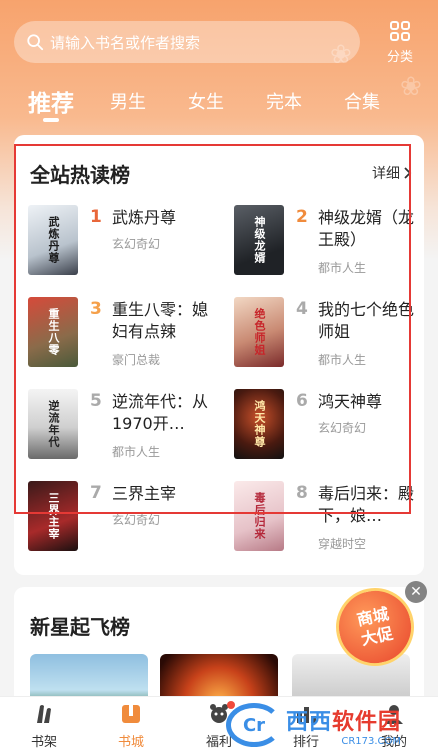 This screenshot has width=438, height=750. What do you see at coordinates (408, 173) in the screenshot?
I see `chevron-right-icon` at bounding box center [408, 173].